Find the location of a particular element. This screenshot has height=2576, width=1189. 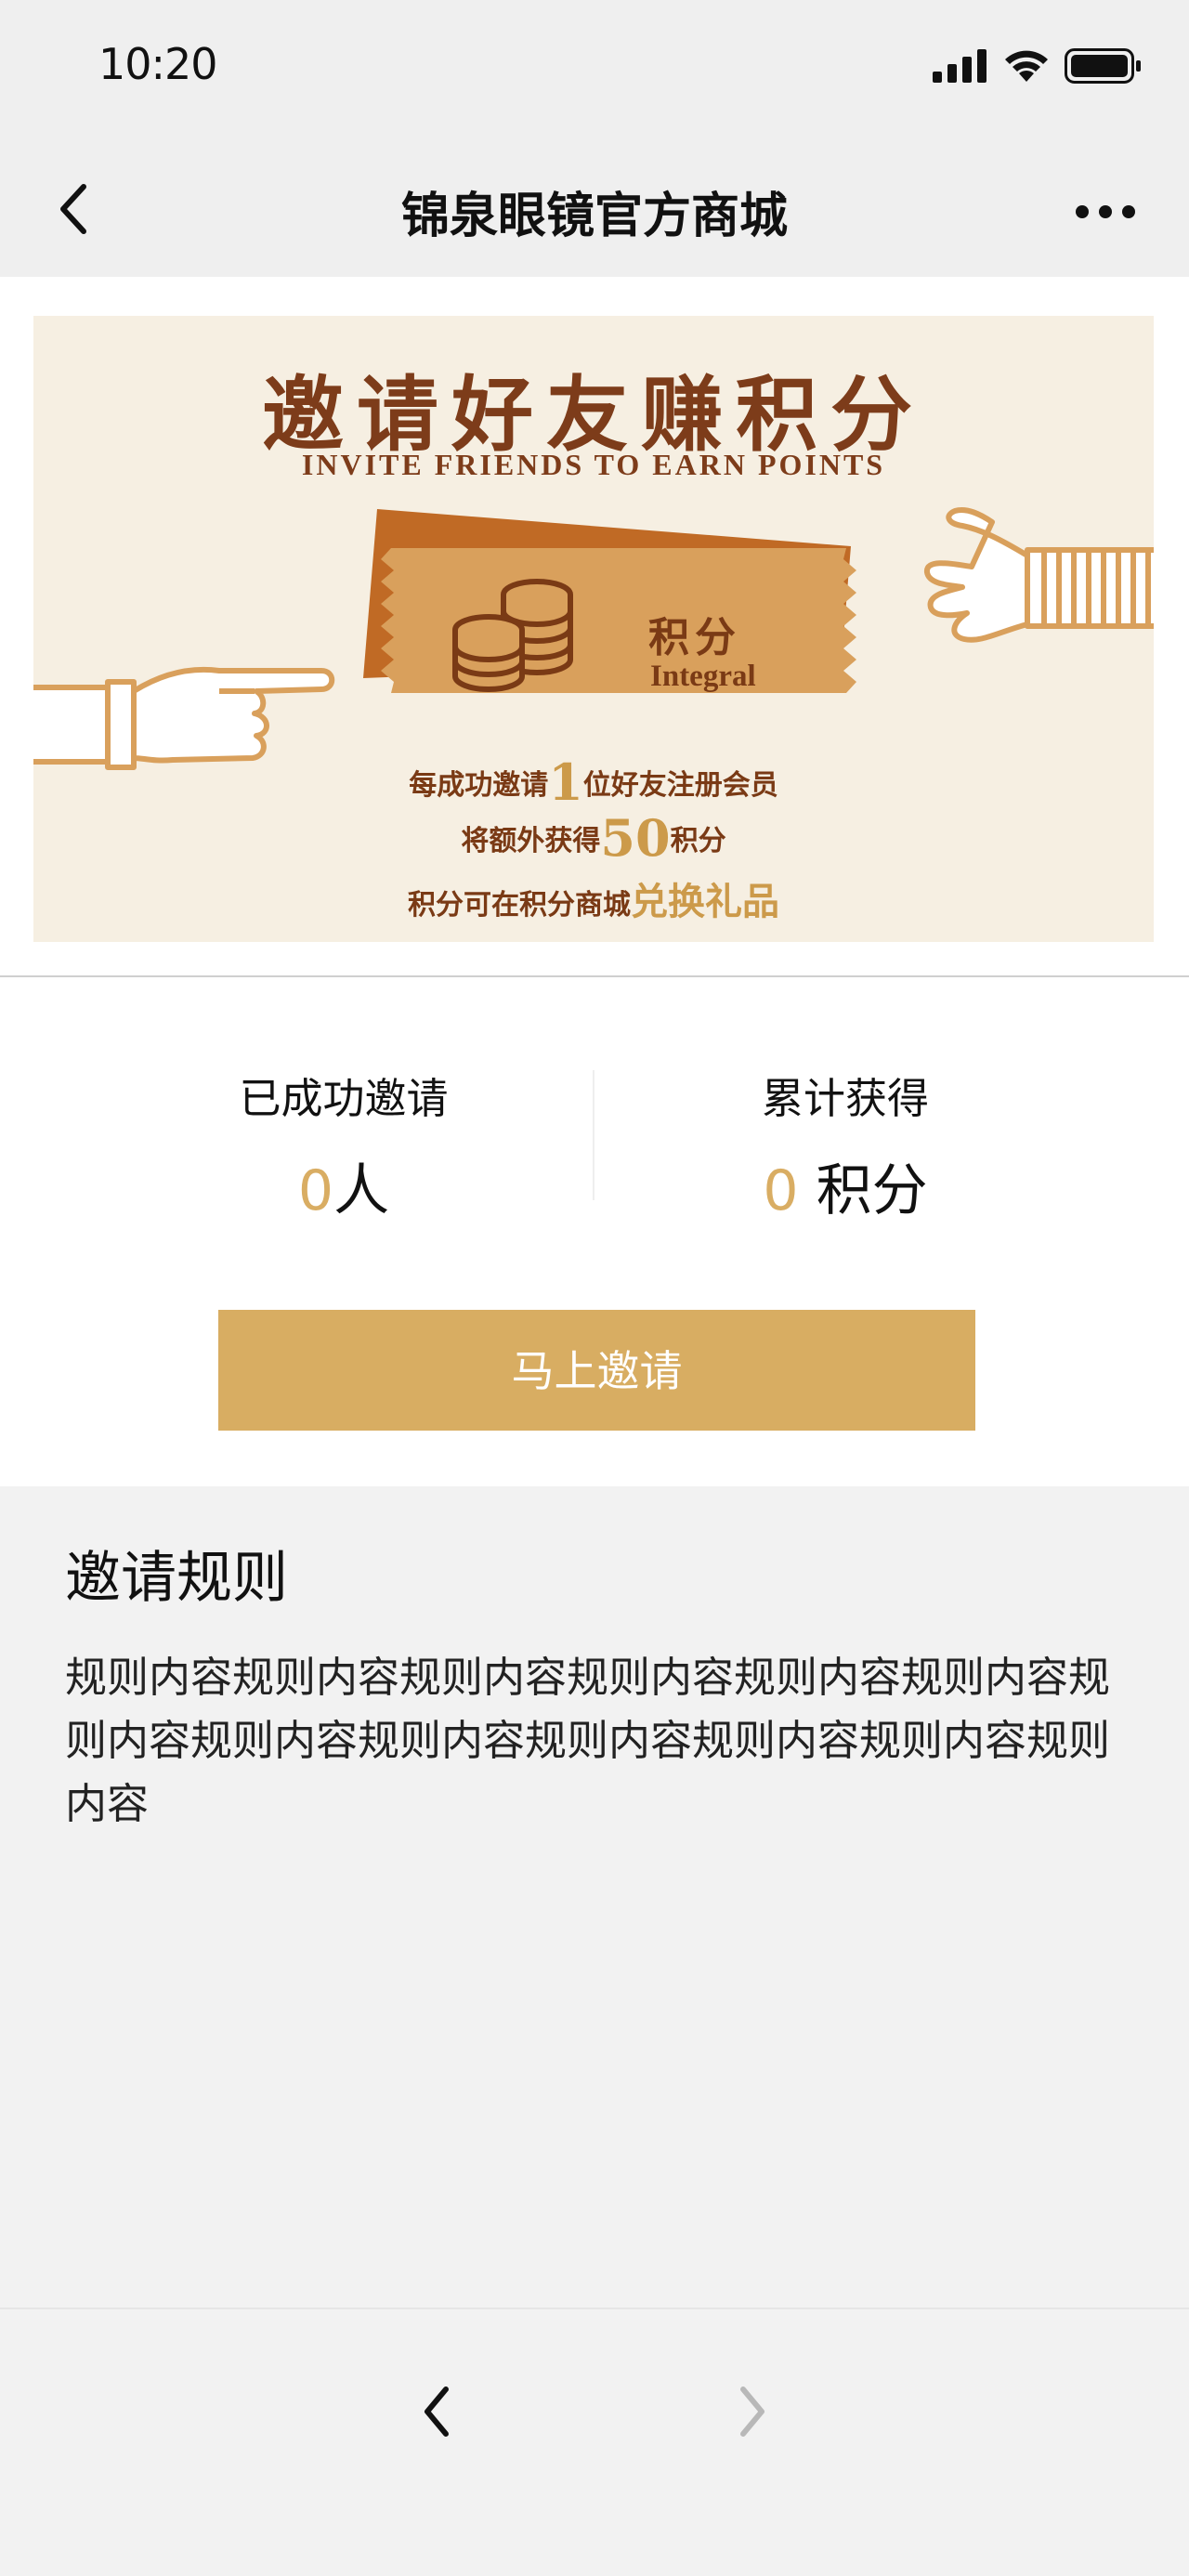

wifi-icon is located at coordinates (1026, 66).